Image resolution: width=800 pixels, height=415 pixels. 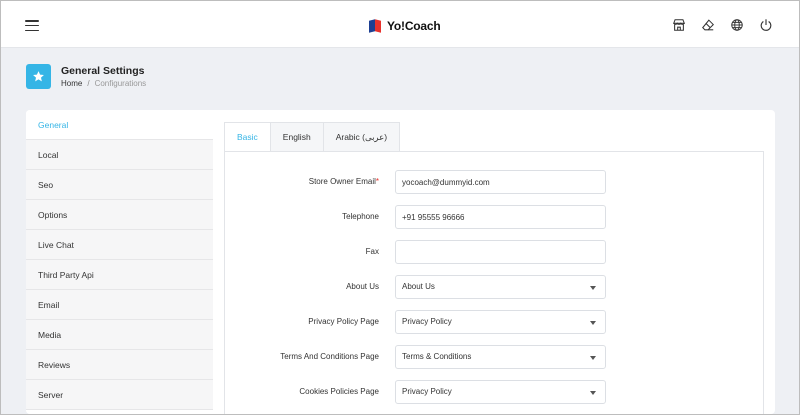 What do you see at coordinates (119, 245) in the screenshot?
I see `sidebar-item-live-chat: Live Chat` at bounding box center [119, 245].